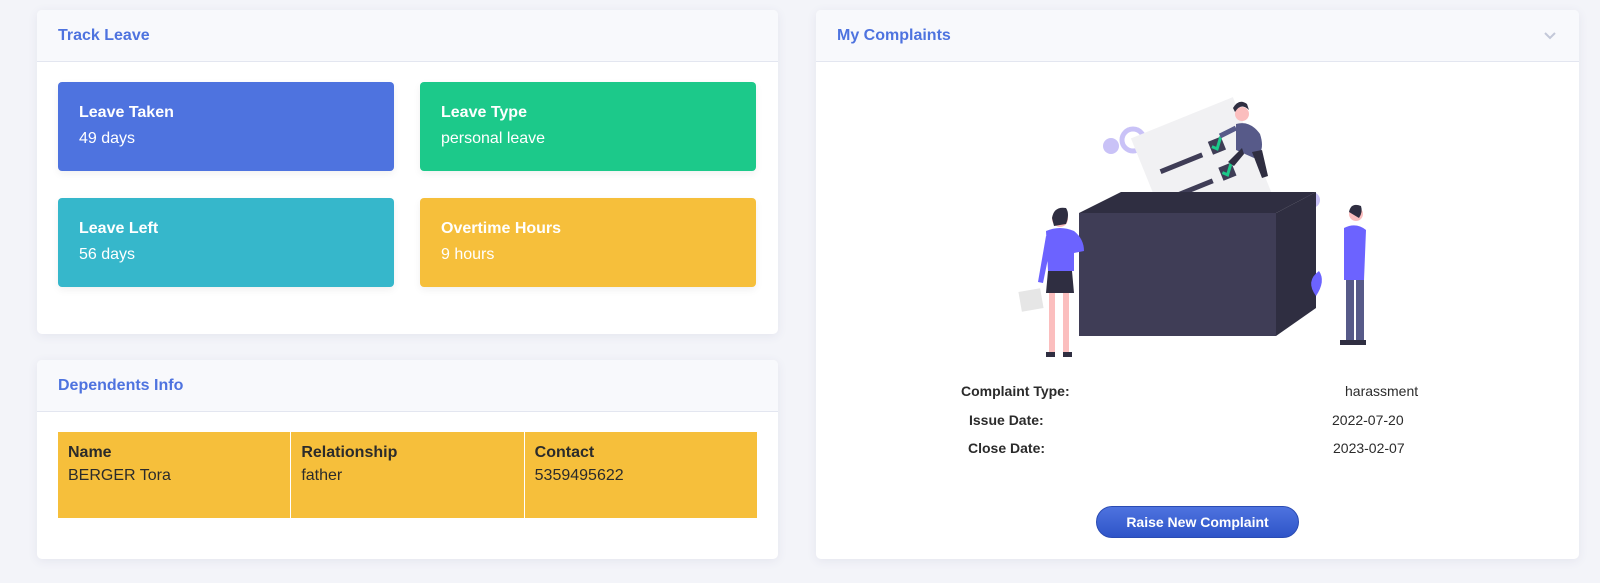 Image resolution: width=1600 pixels, height=583 pixels. What do you see at coordinates (1382, 391) in the screenshot?
I see `complaint-type-value: harassment` at bounding box center [1382, 391].